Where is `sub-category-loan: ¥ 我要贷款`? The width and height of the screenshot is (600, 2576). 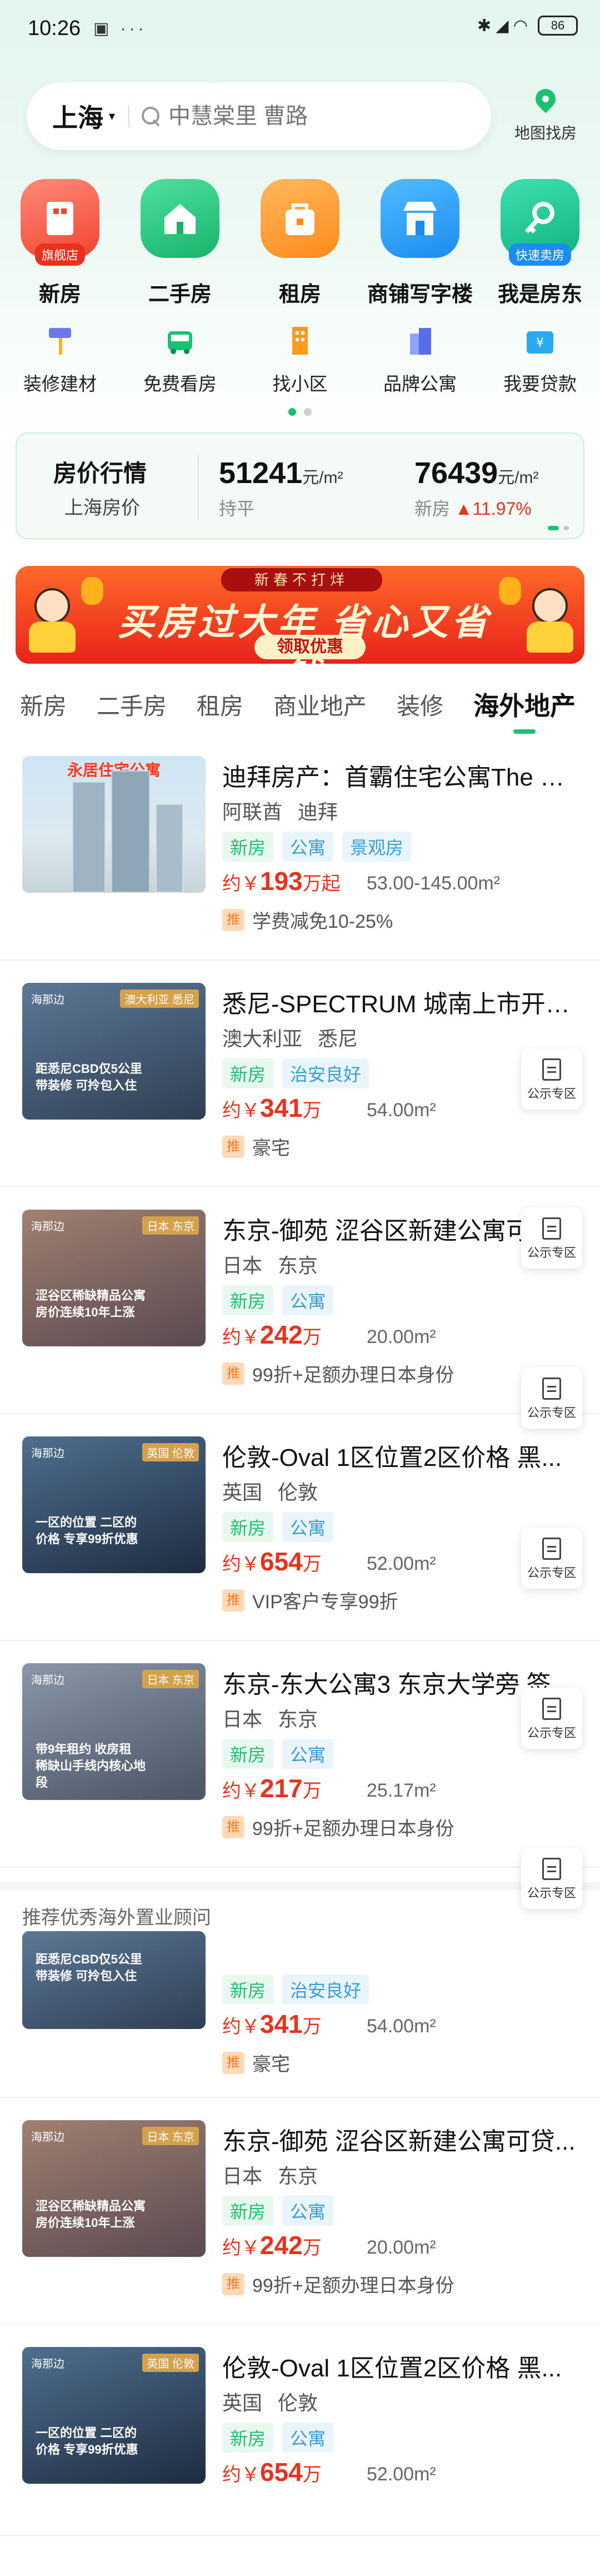
sub-category-loan: ¥ 我要贷款 is located at coordinates (540, 359).